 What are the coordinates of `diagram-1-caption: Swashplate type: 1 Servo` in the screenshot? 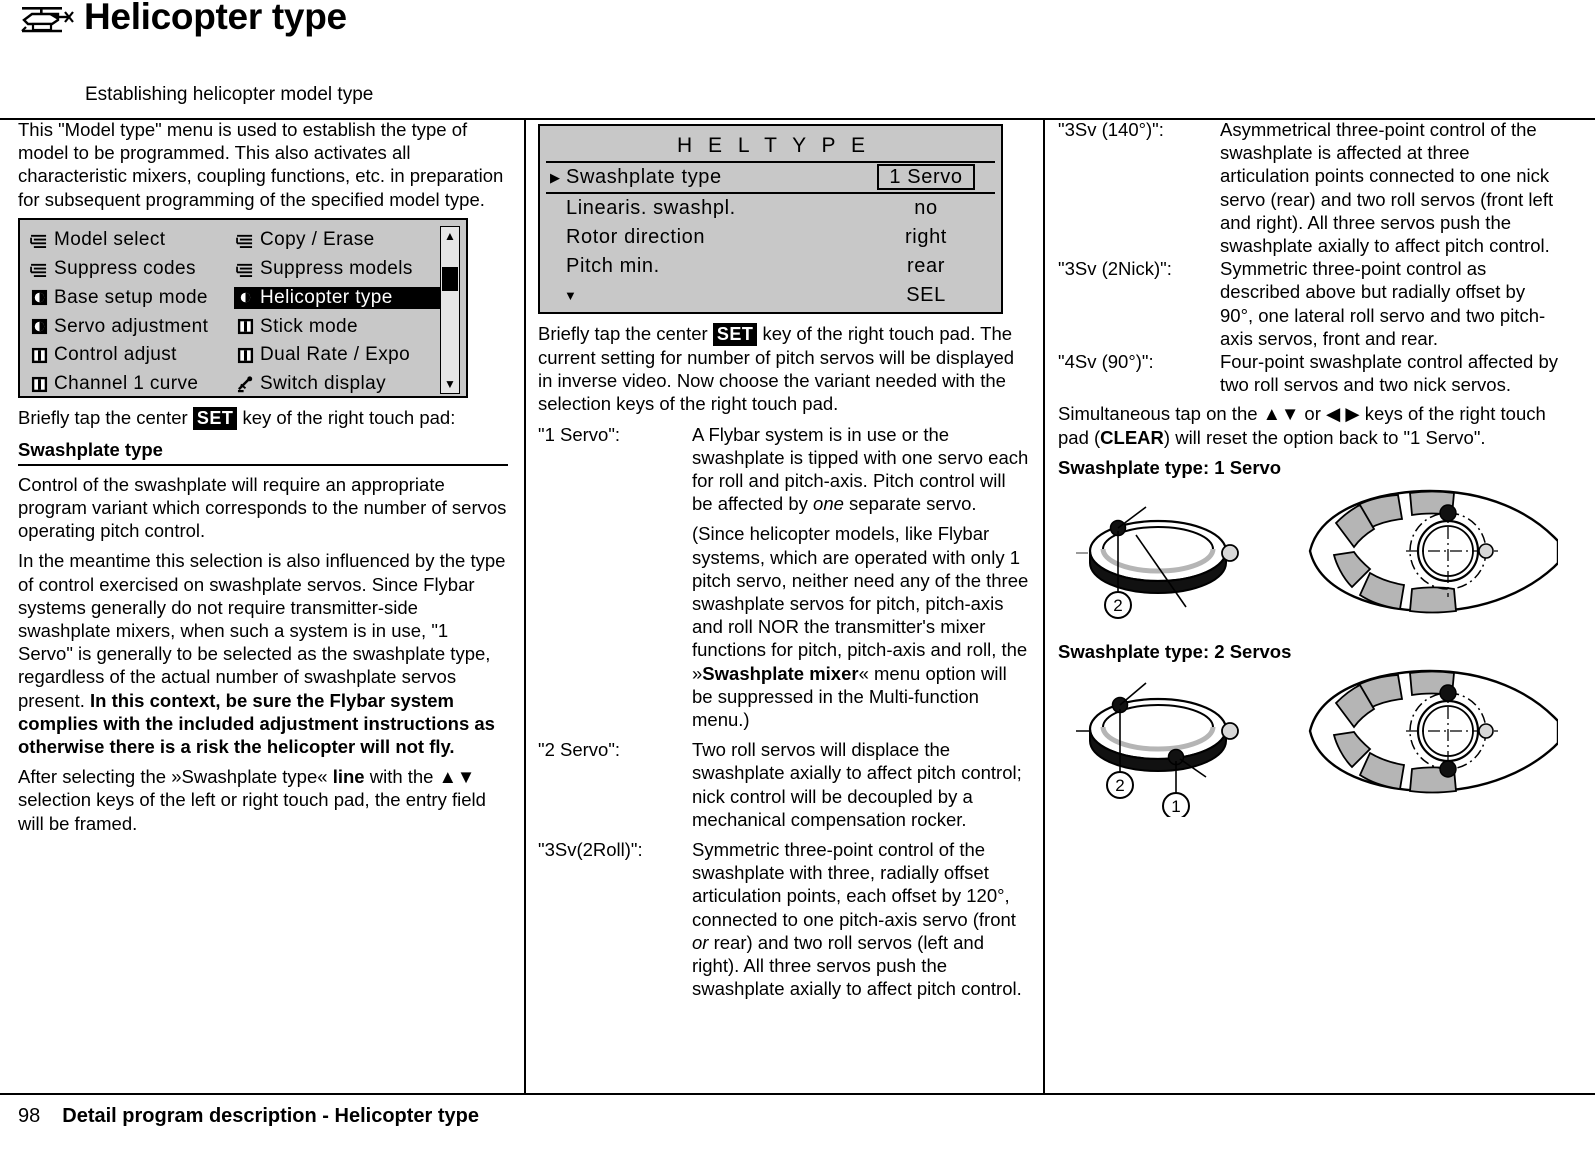 It's located at (1170, 467).